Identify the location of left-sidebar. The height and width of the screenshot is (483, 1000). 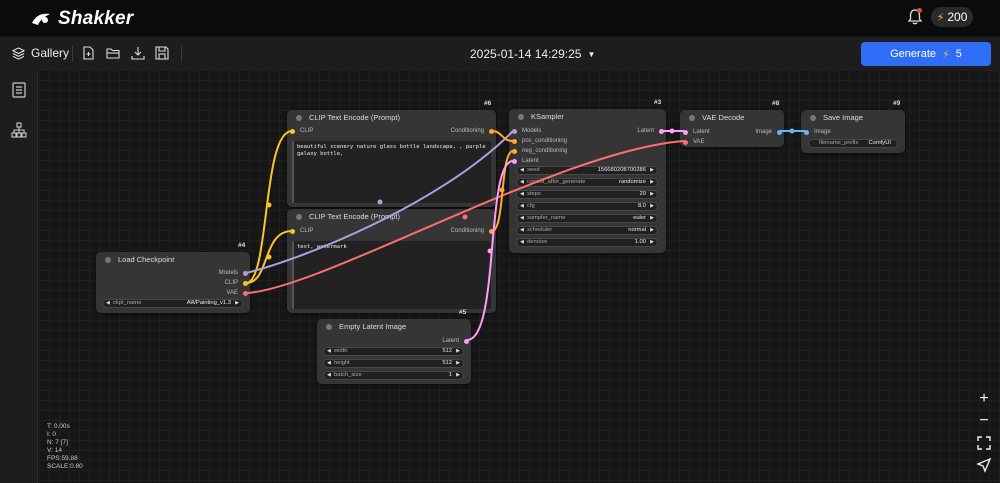
(19, 276).